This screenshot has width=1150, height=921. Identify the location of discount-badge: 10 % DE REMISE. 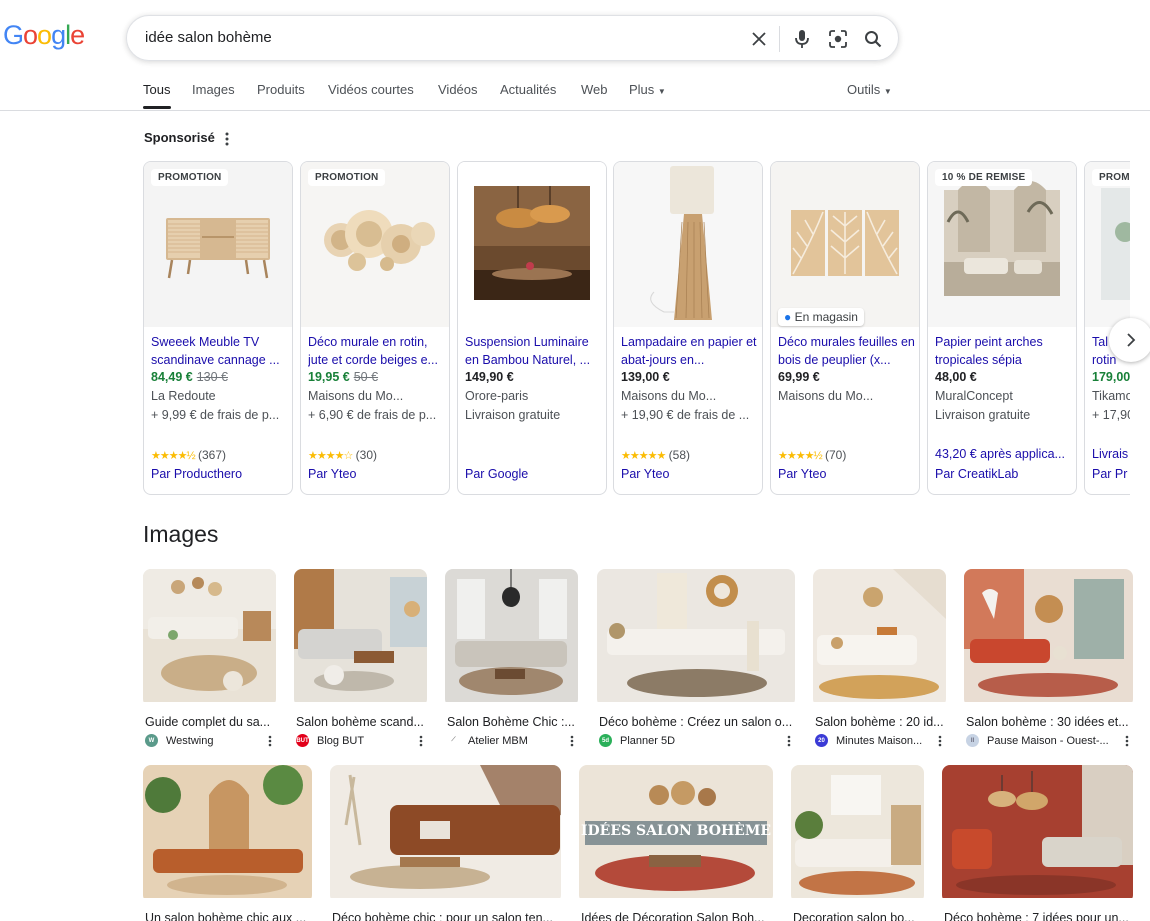
(984, 177).